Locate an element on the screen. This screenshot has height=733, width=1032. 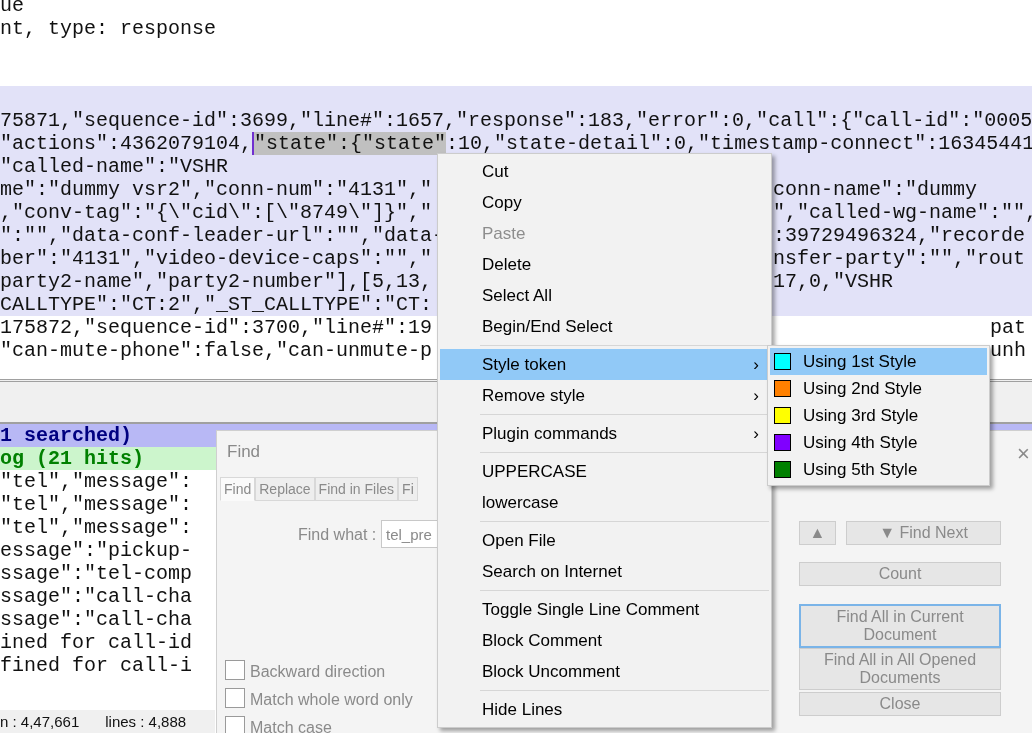
search-hit-line: fined for call-i is located at coordinates (96, 665).